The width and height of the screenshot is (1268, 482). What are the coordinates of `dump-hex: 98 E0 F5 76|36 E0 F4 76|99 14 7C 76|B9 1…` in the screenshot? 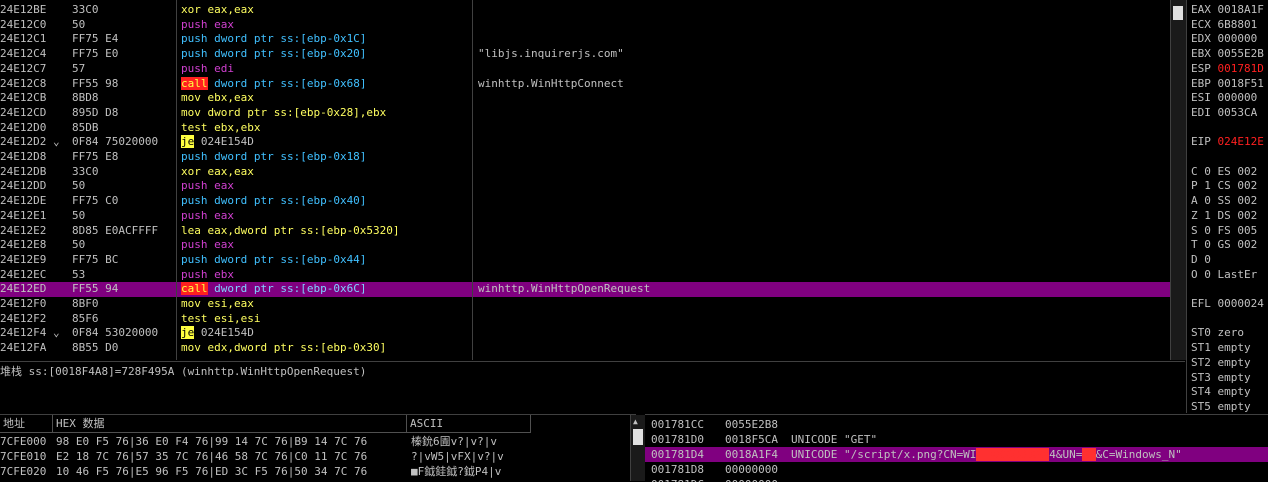 It's located at (212, 441).